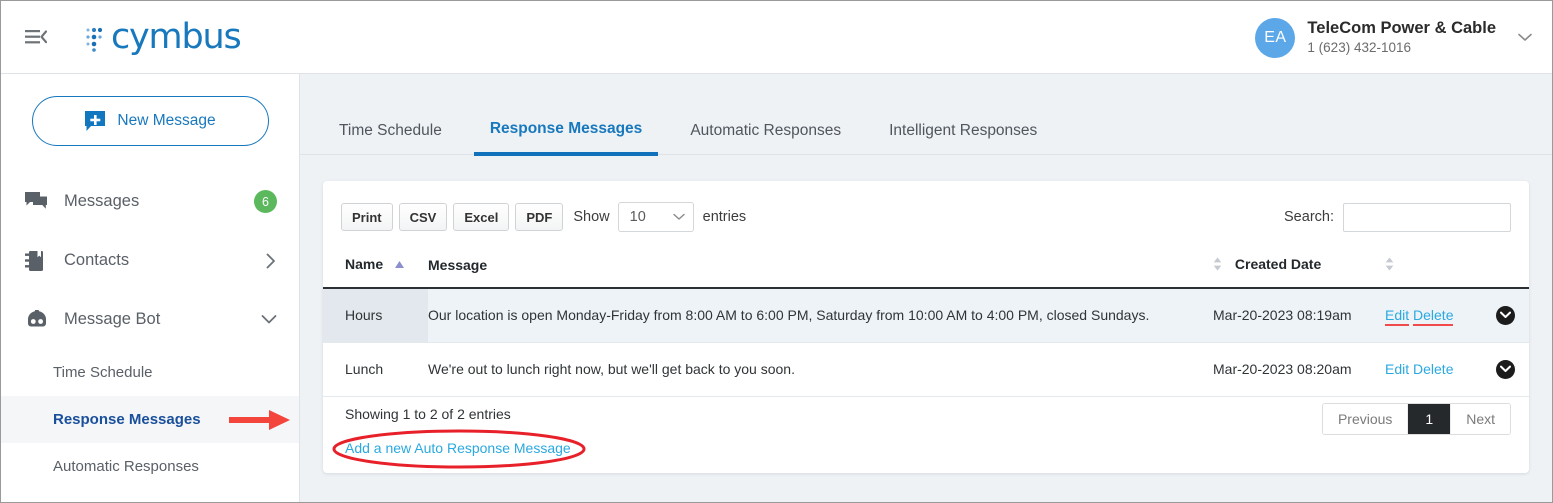 The width and height of the screenshot is (1553, 503). What do you see at coordinates (265, 201) in the screenshot?
I see `messages-unread-badge: 6` at bounding box center [265, 201].